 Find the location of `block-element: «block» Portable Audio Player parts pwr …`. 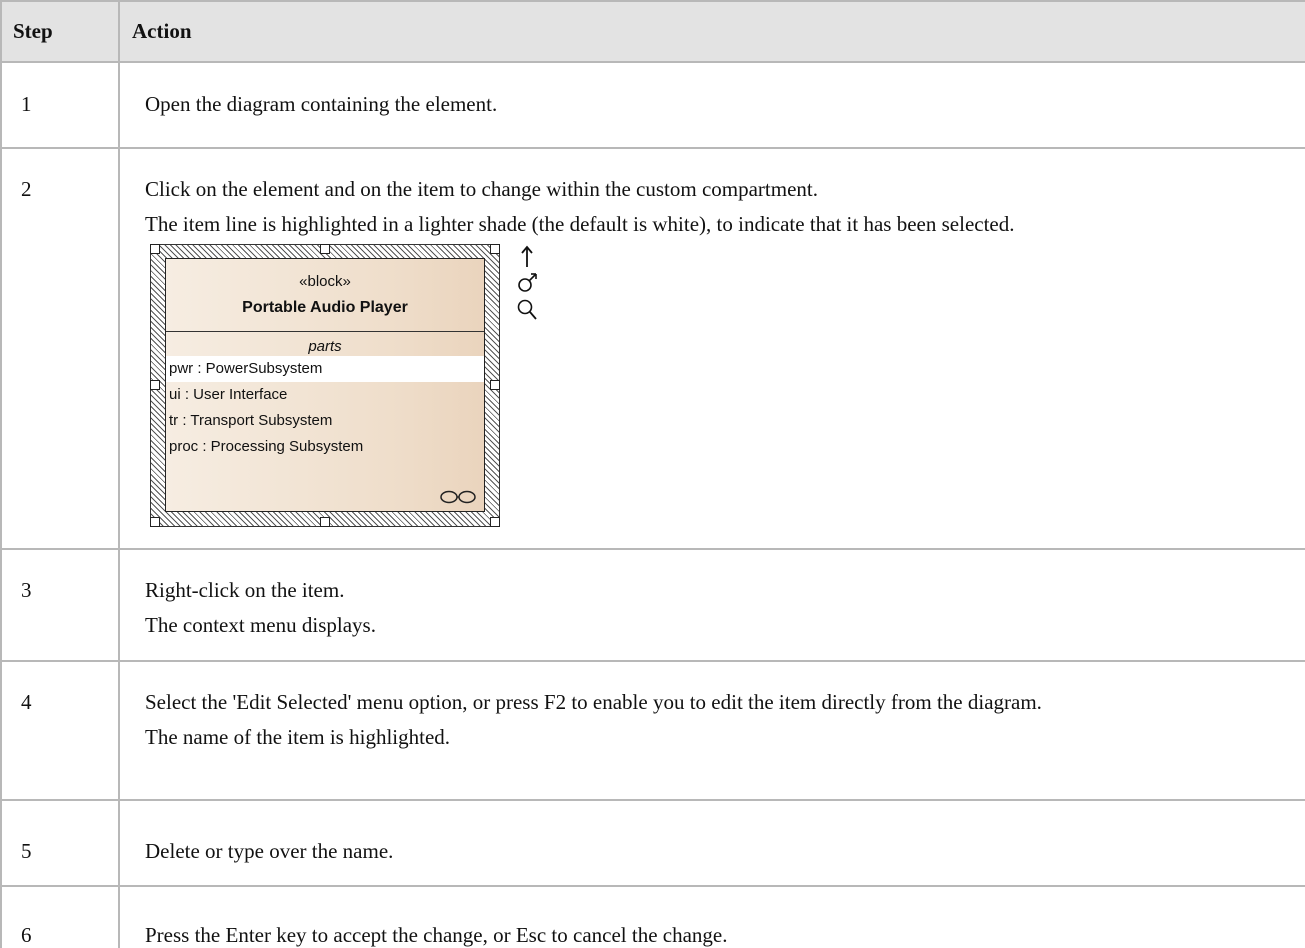

block-element: «block» Portable Audio Player parts pwr … is located at coordinates (325, 385).